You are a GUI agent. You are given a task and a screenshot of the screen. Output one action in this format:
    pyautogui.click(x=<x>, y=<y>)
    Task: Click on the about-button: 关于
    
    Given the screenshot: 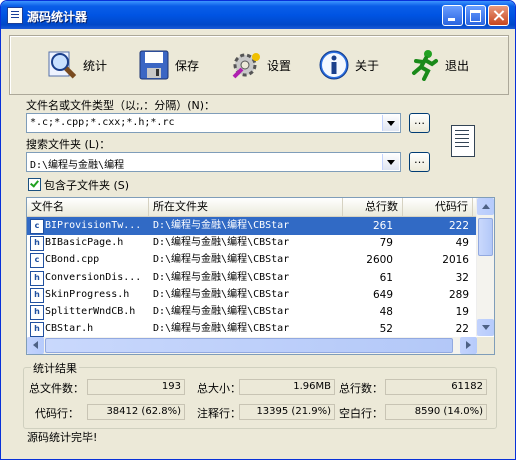 What is the action you would take?
    pyautogui.click(x=348, y=65)
    